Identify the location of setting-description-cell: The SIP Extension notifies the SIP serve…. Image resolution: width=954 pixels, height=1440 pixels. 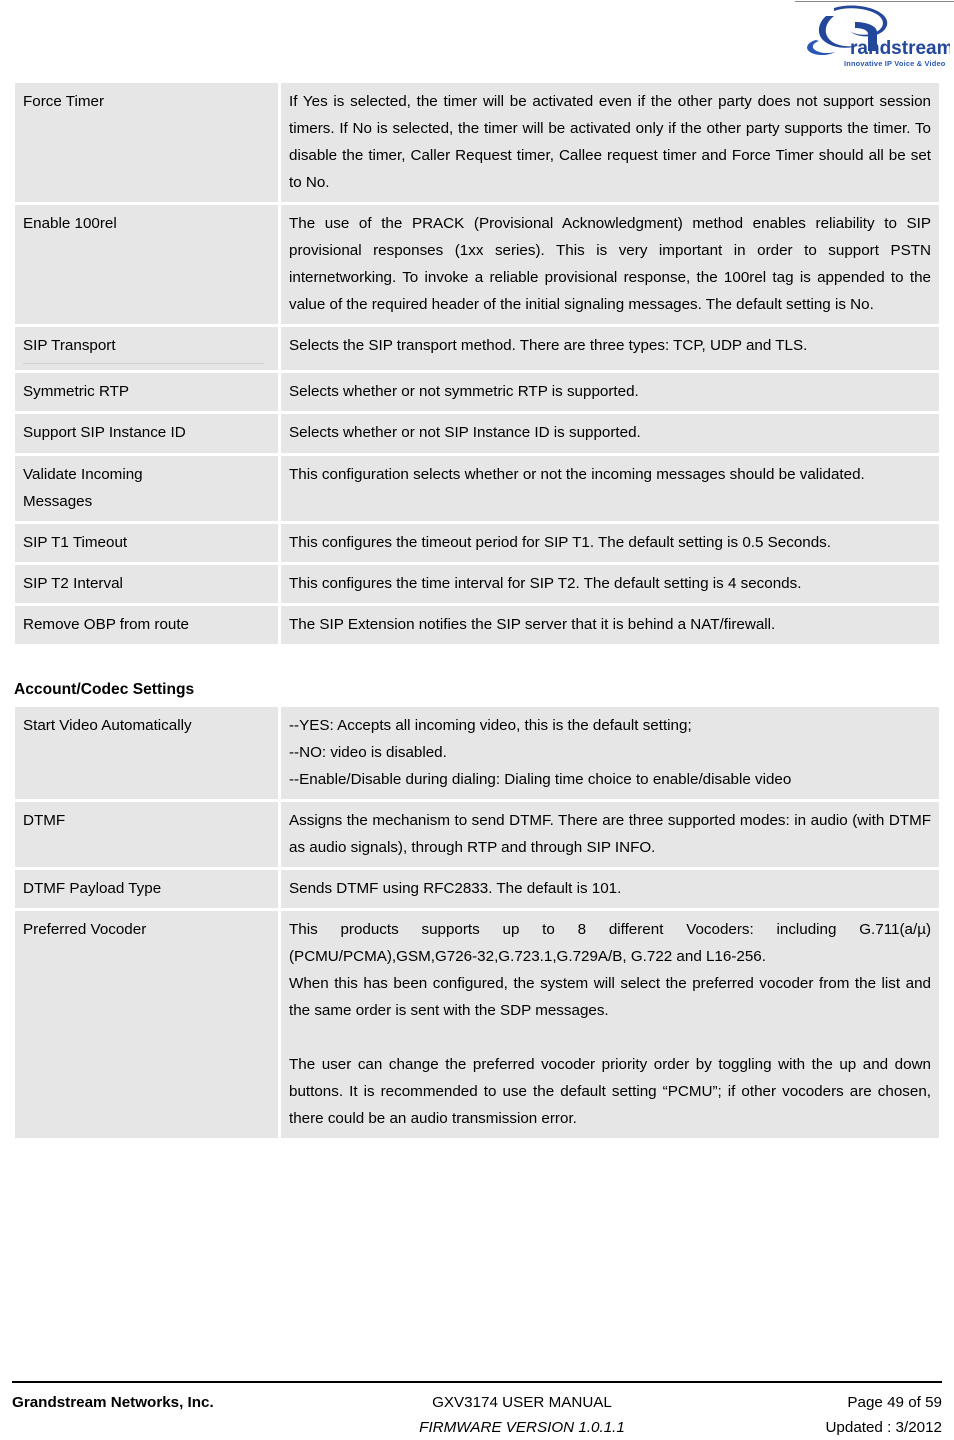
(610, 624).